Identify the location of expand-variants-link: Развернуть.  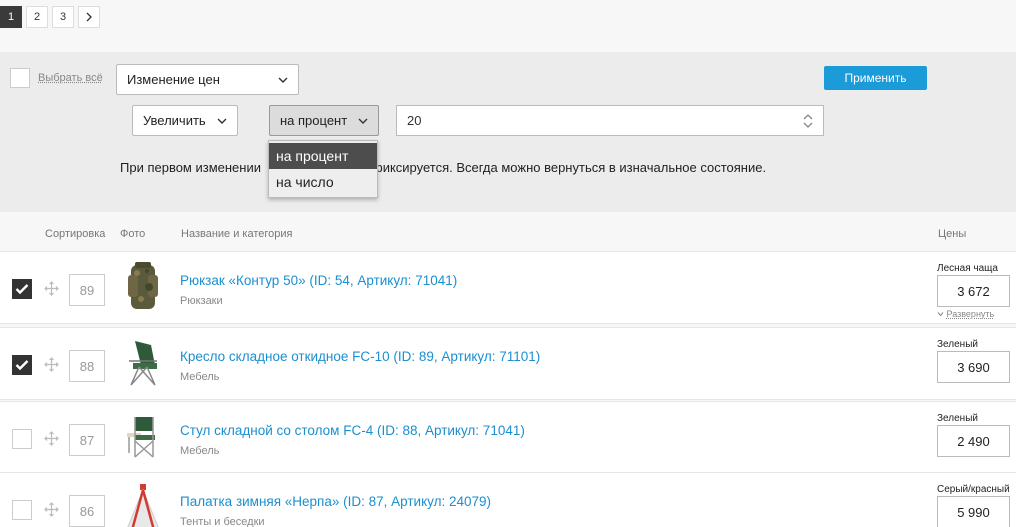
(965, 314).